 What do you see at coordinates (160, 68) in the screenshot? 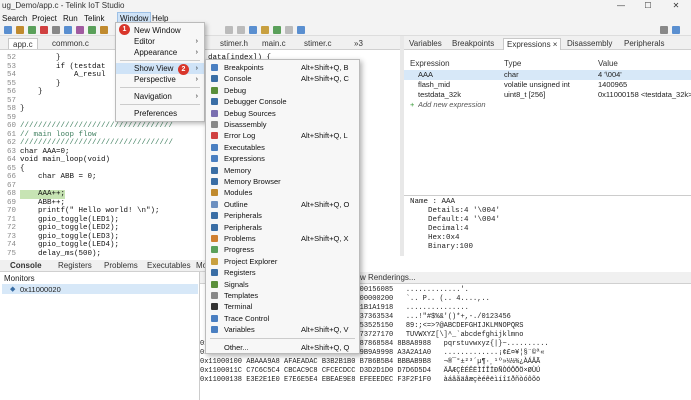
I see `menu-item-show-view: Show View ›` at bounding box center [160, 68].